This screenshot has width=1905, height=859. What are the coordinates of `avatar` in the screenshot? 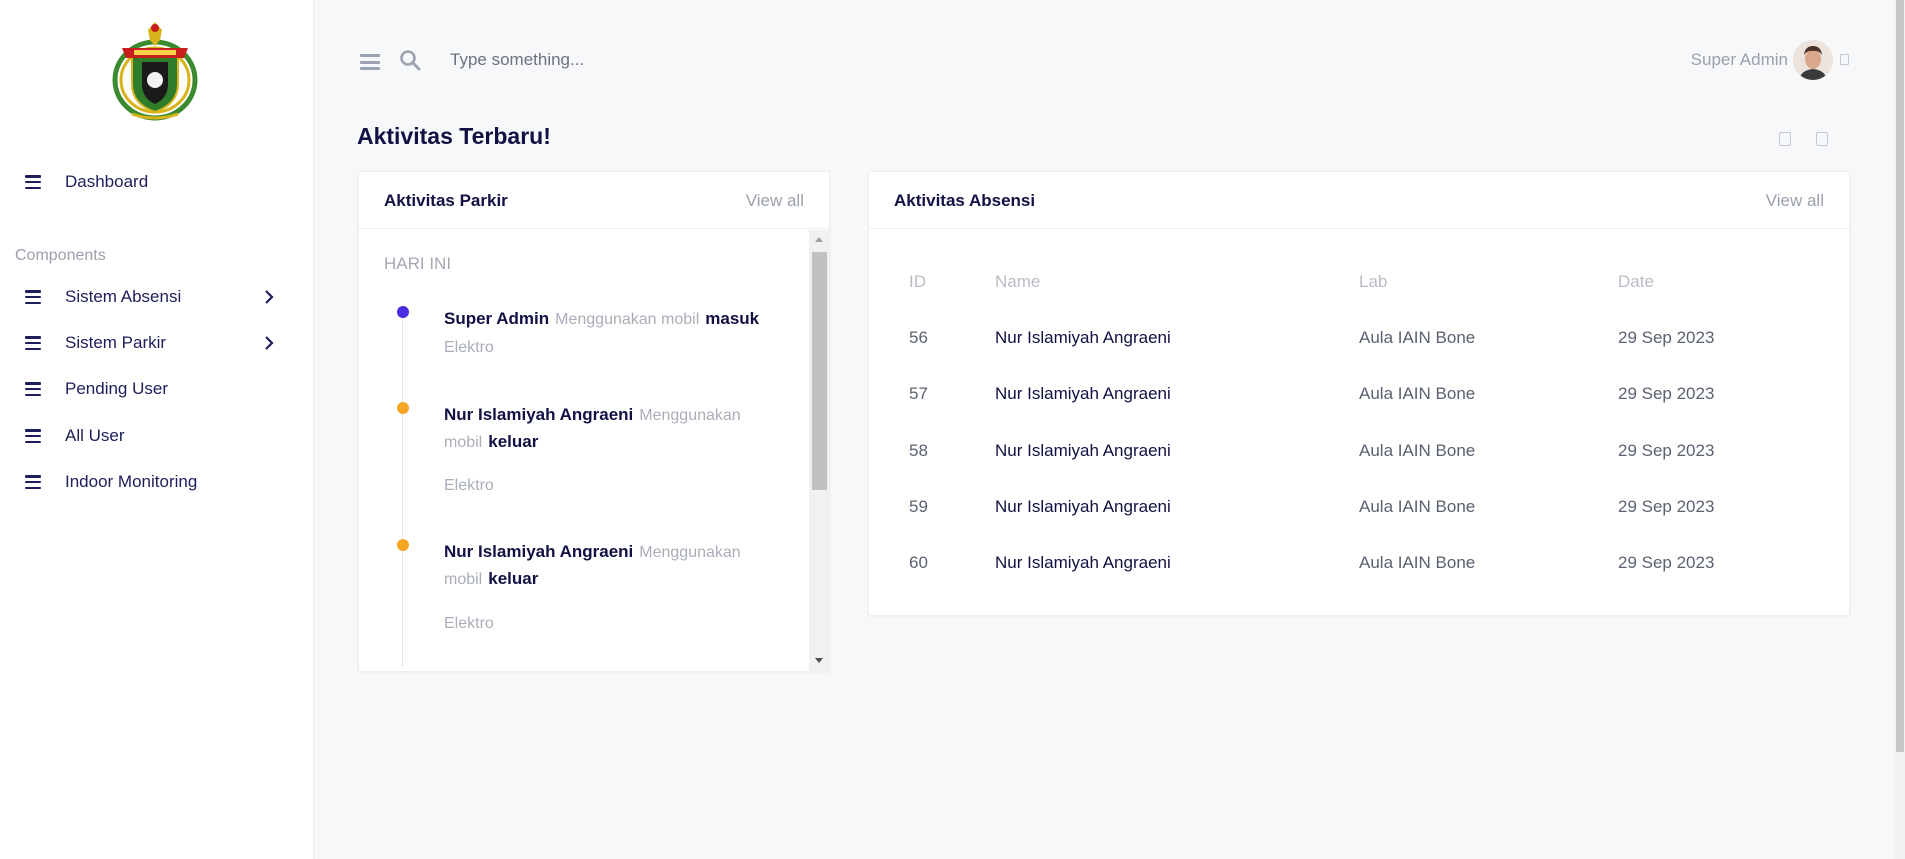 It's located at (1813, 60).